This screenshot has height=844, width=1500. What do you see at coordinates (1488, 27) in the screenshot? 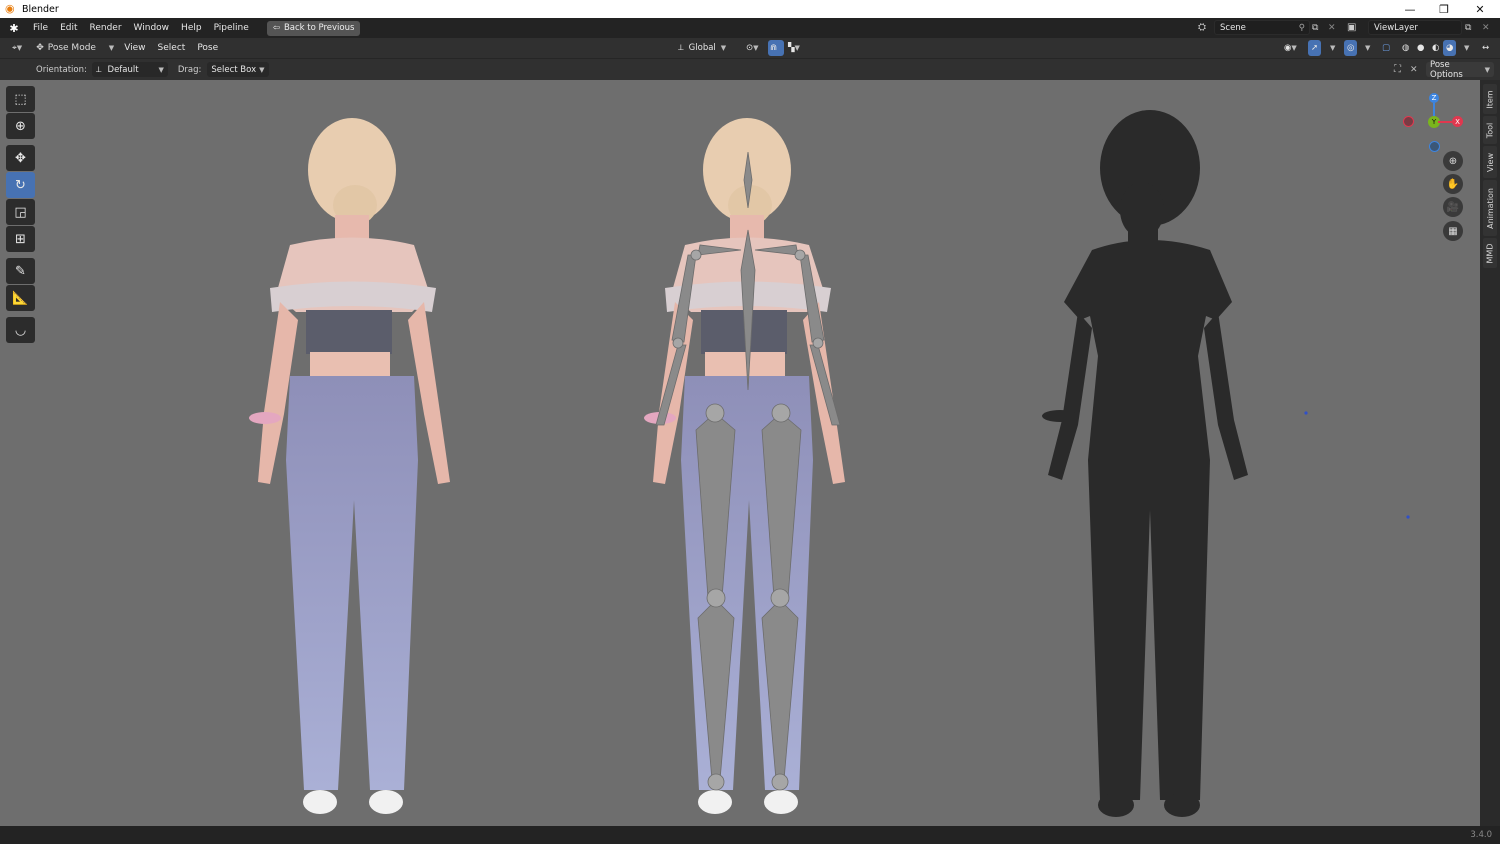
I see `delete-viewlayer-icon: ✕` at bounding box center [1488, 27].